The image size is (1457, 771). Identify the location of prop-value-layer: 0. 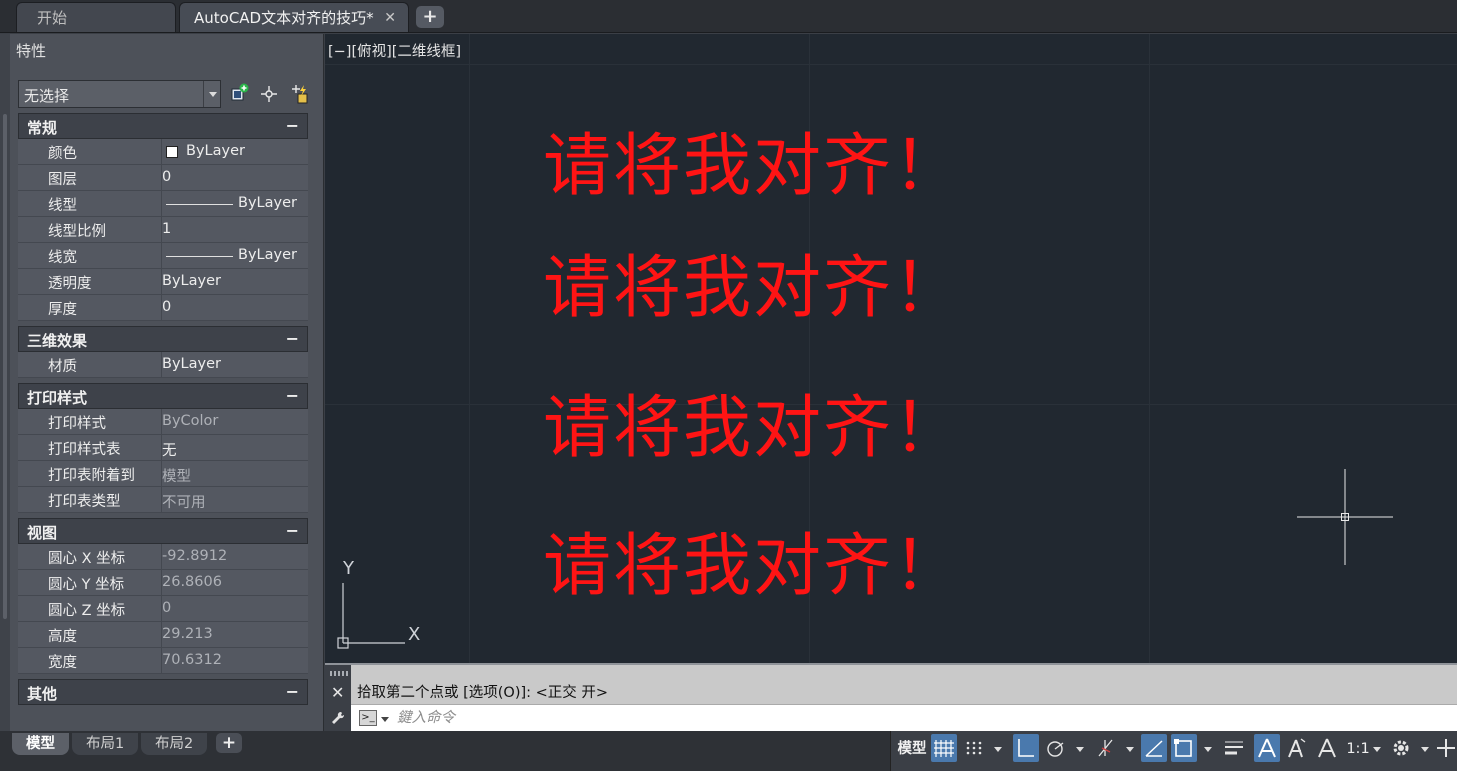
(234, 178).